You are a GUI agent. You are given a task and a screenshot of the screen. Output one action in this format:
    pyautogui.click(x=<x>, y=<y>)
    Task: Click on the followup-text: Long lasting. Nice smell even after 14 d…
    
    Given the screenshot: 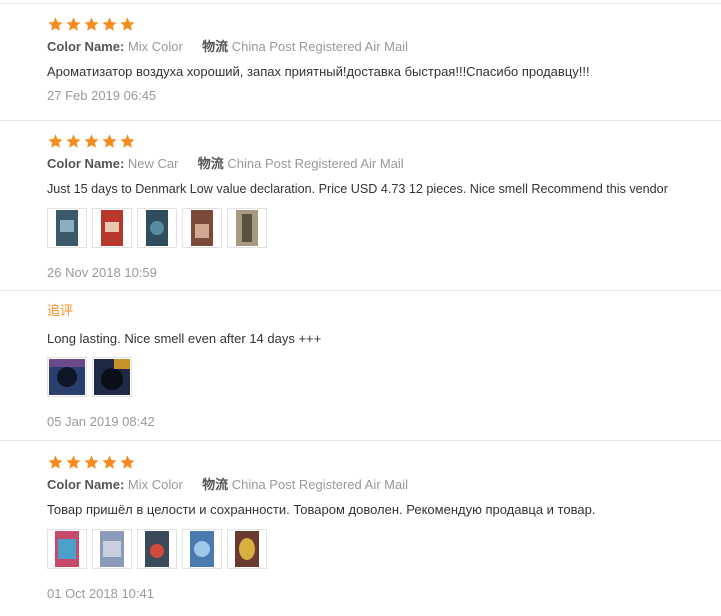 What is the action you would take?
    pyautogui.click(x=184, y=338)
    